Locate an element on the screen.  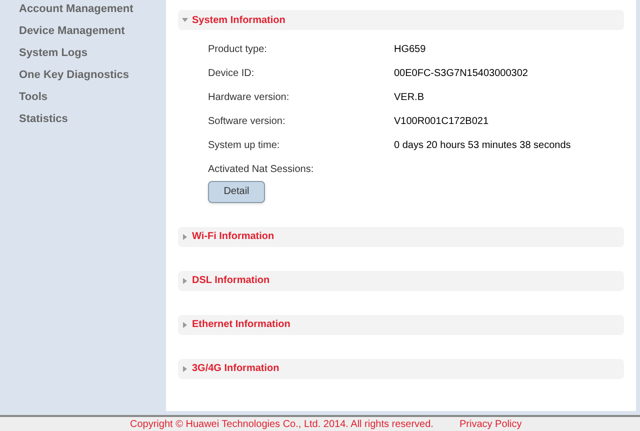
sidebar-item: Account Management is located at coordinates (92, 9).